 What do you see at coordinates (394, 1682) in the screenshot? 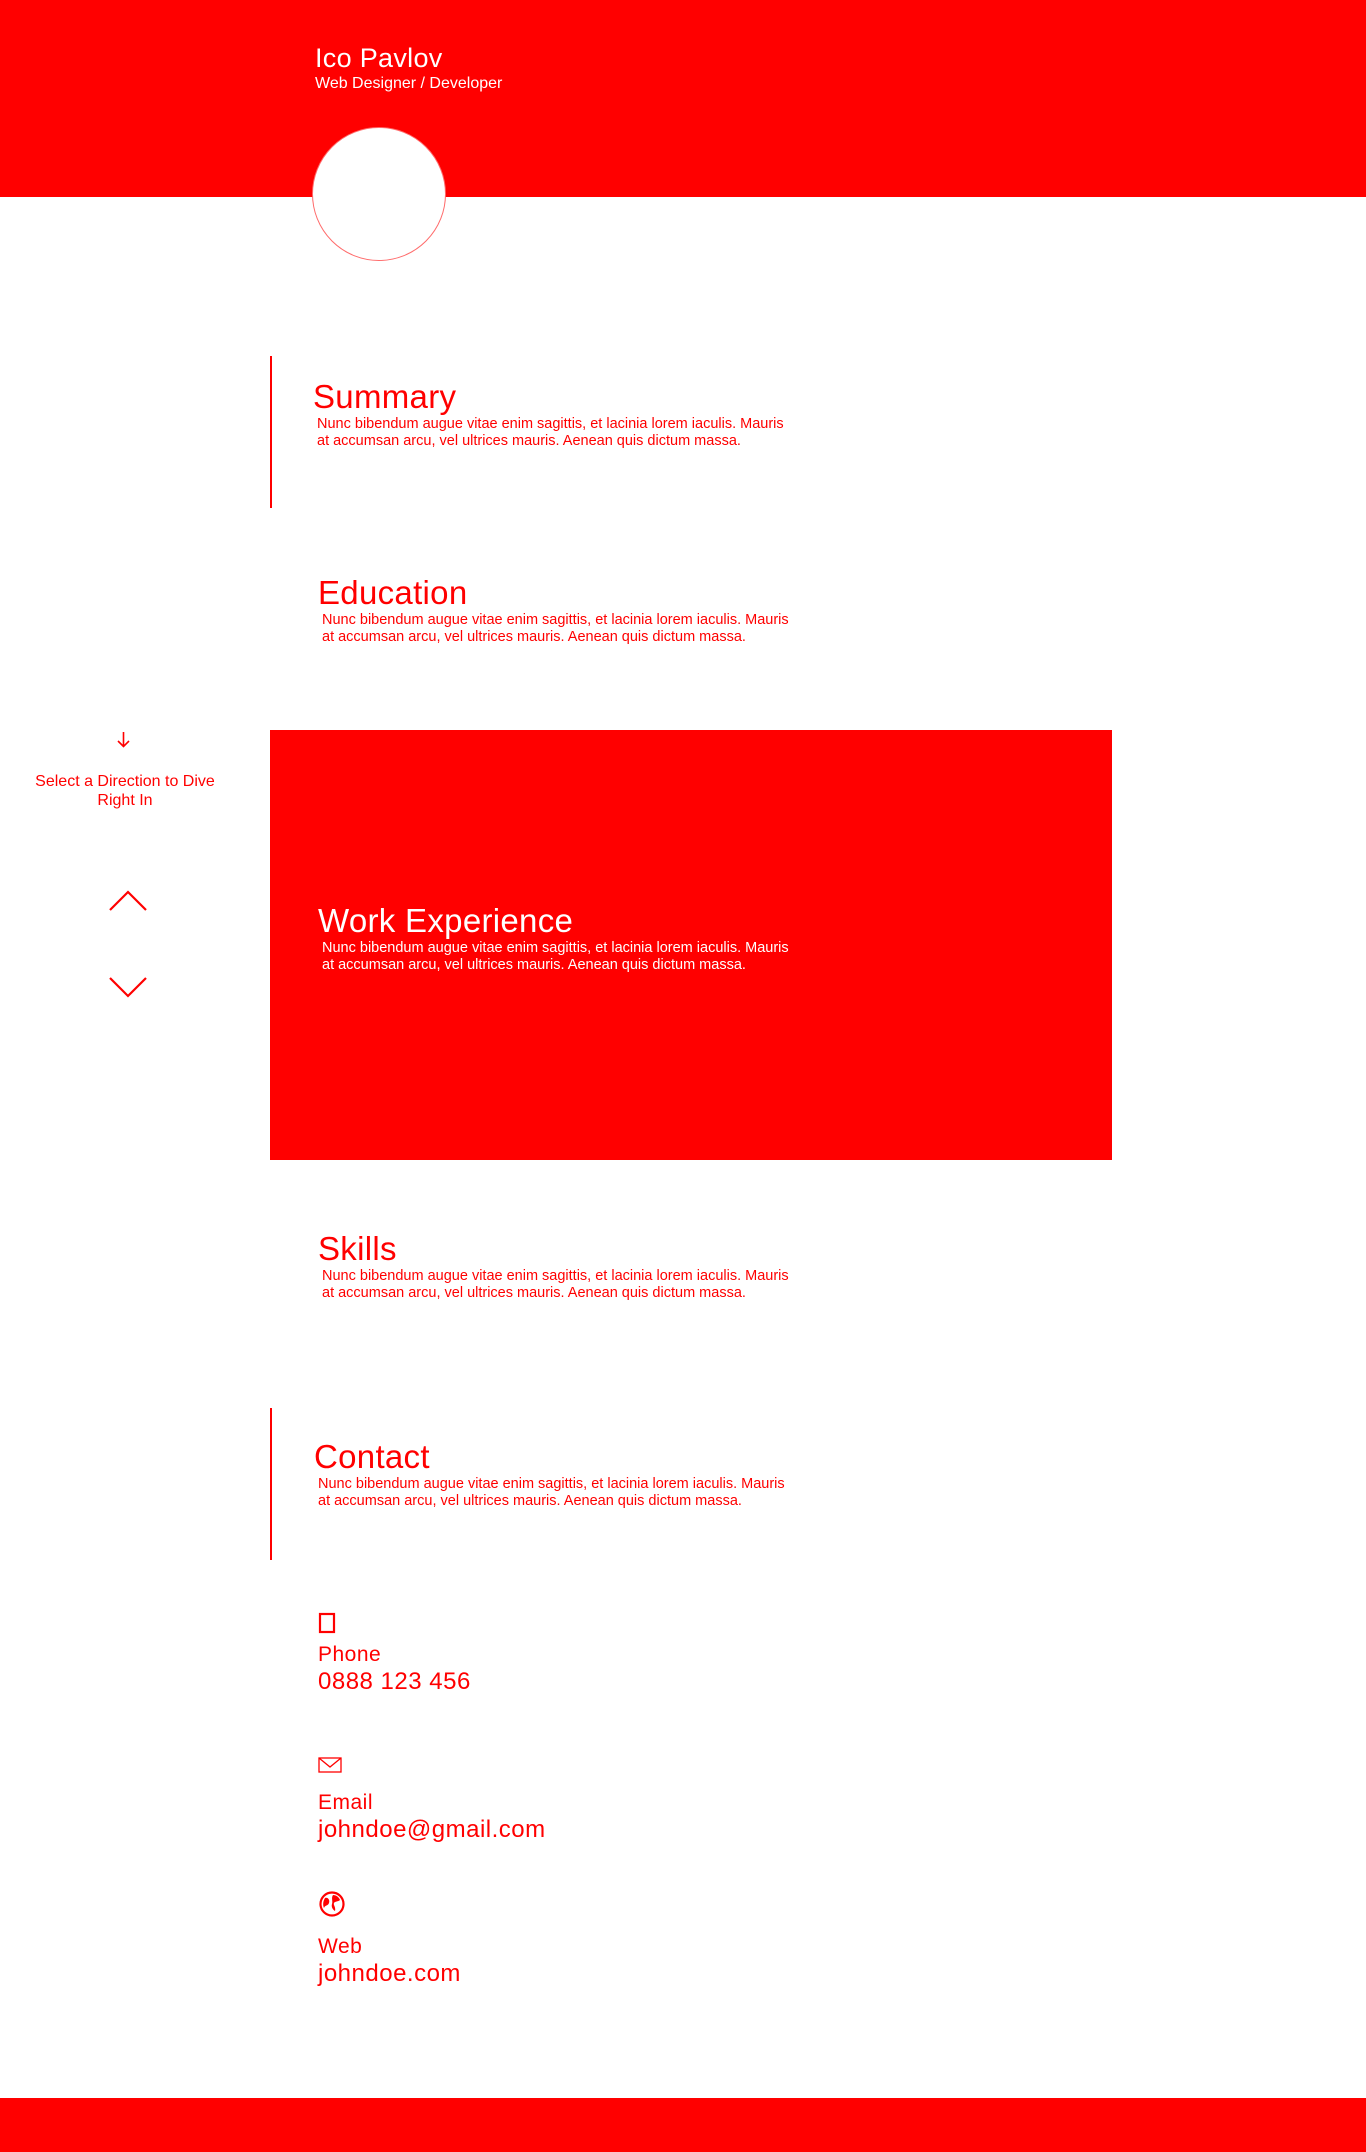
I see `phone-value: 0888 123 456` at bounding box center [394, 1682].